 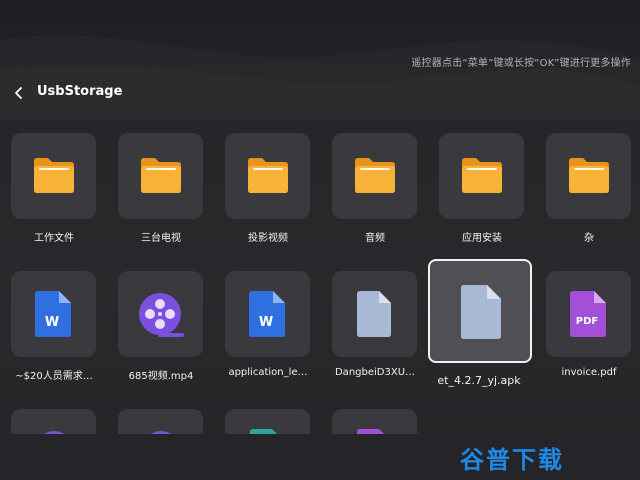 I want to click on pdf-file-icon: PDF, so click(x=588, y=314).